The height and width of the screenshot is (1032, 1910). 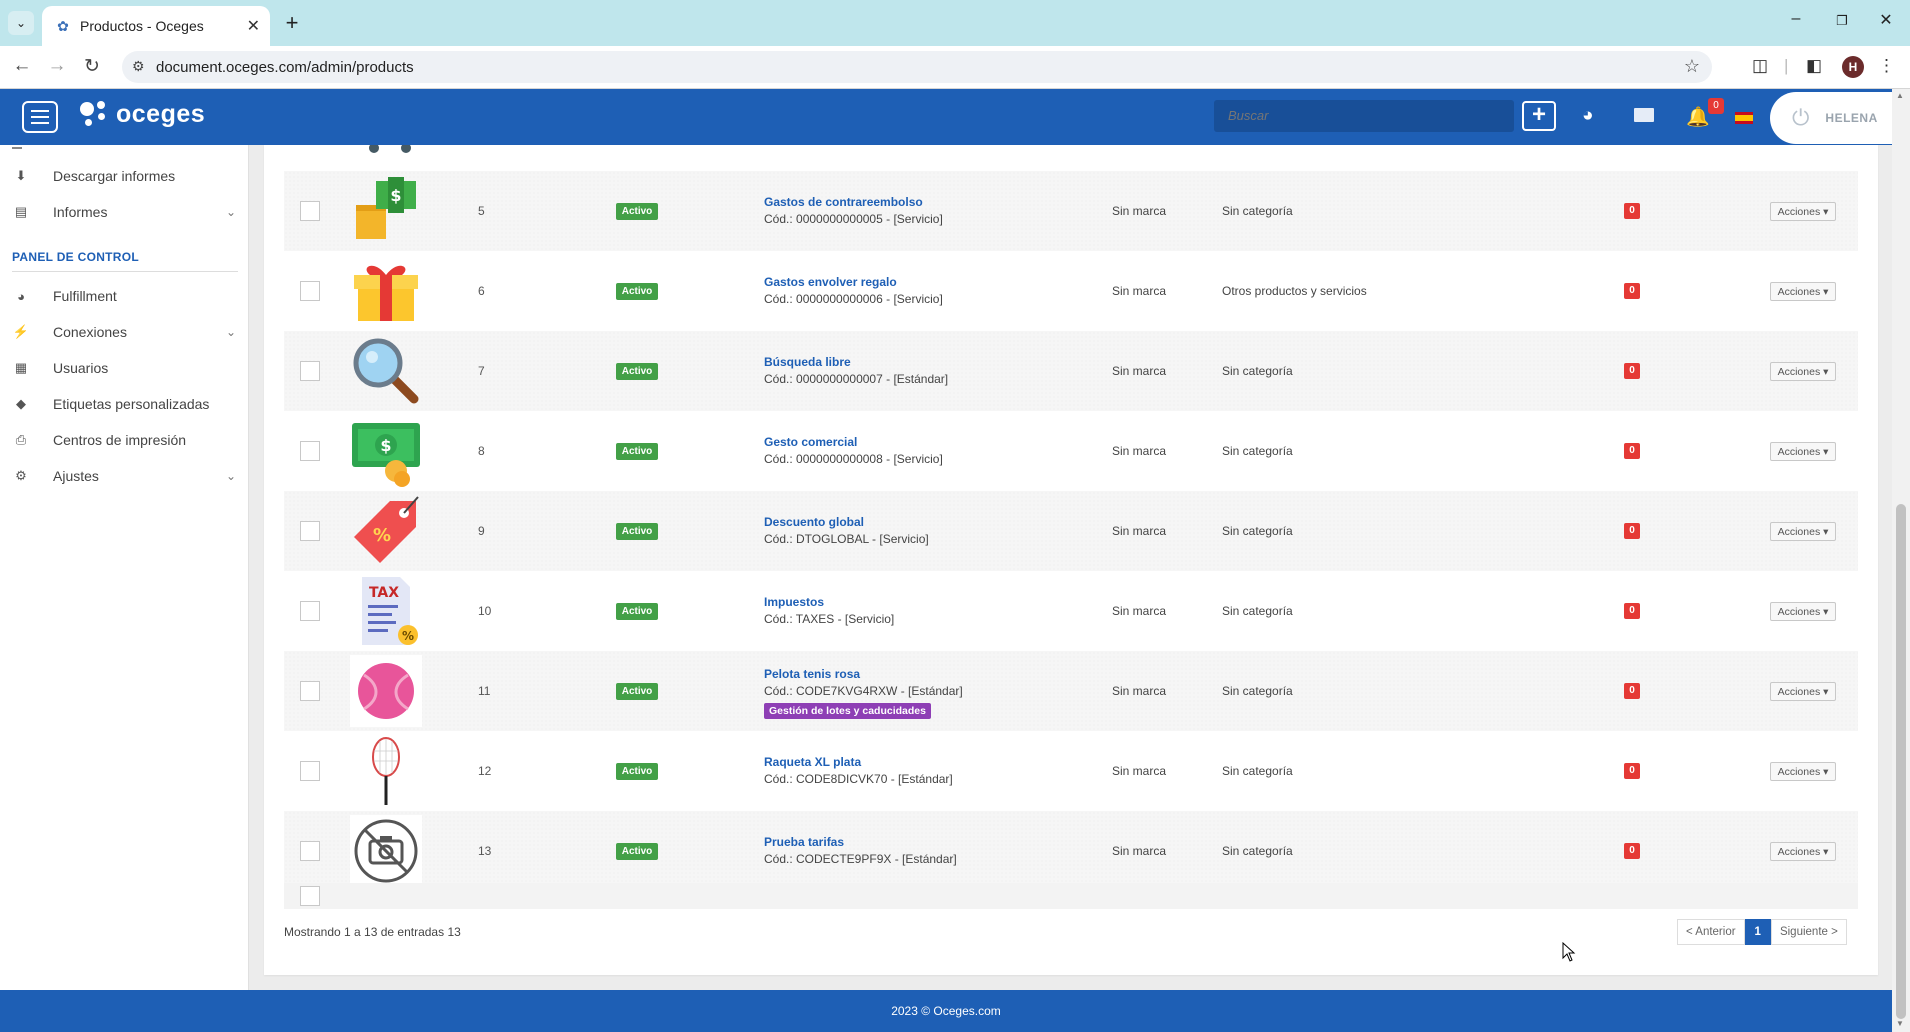 What do you see at coordinates (1071, 896) in the screenshot?
I see `table-footer-row` at bounding box center [1071, 896].